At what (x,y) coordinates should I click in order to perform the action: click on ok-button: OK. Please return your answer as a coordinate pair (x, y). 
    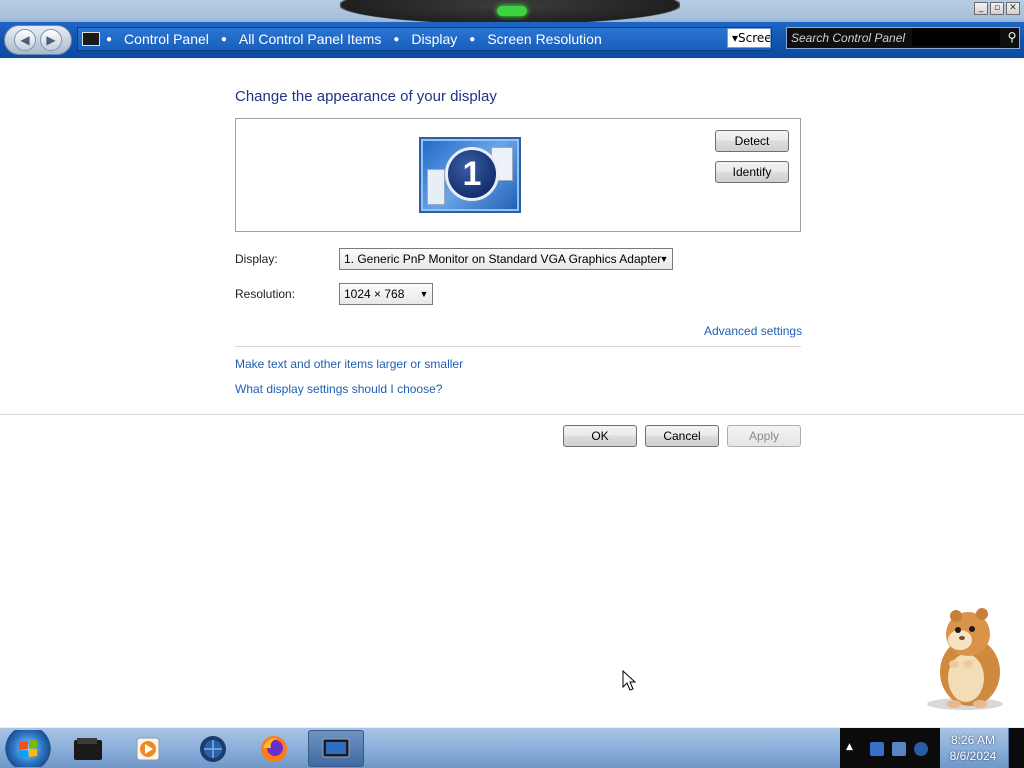
    Looking at the image, I should click on (600, 436).